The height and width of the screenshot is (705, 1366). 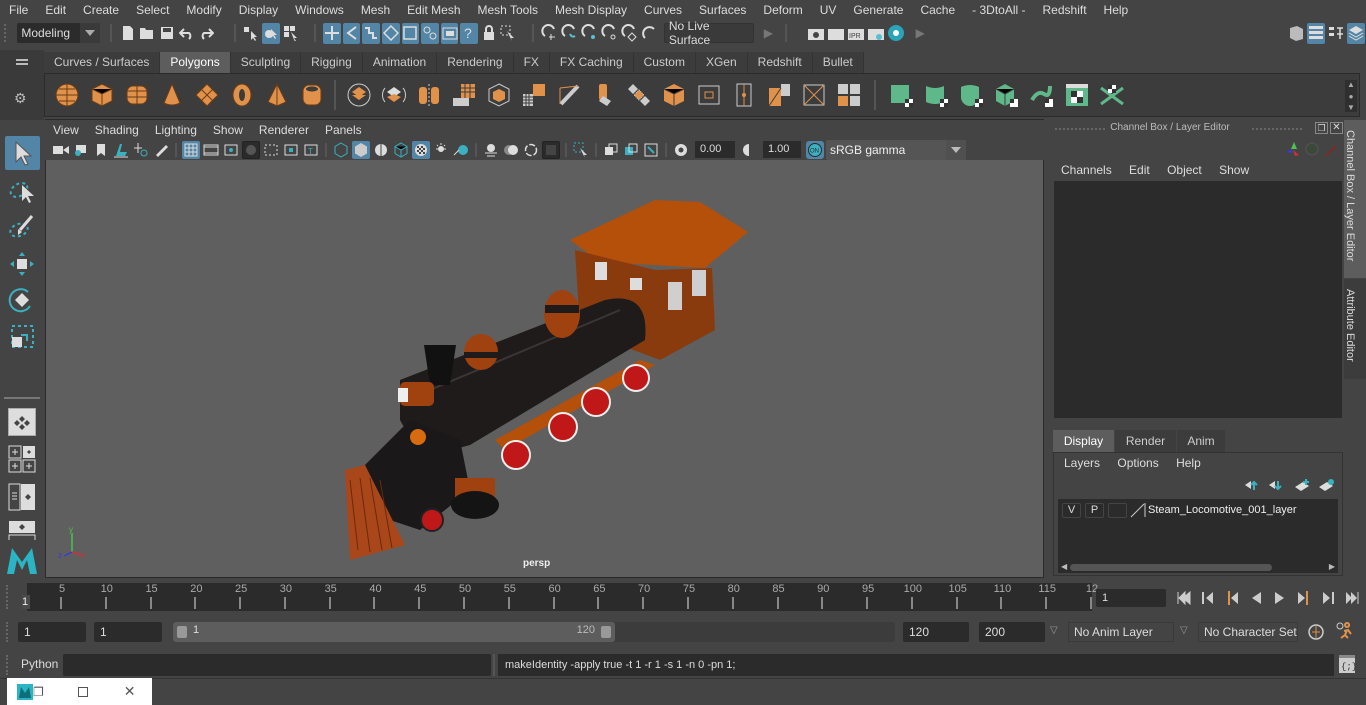 I want to click on command-input, so click(x=277, y=665).